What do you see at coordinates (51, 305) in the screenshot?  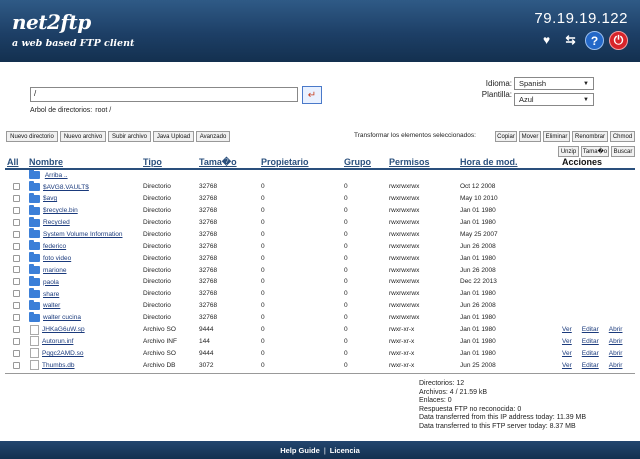 I see `row-name-link: walter` at bounding box center [51, 305].